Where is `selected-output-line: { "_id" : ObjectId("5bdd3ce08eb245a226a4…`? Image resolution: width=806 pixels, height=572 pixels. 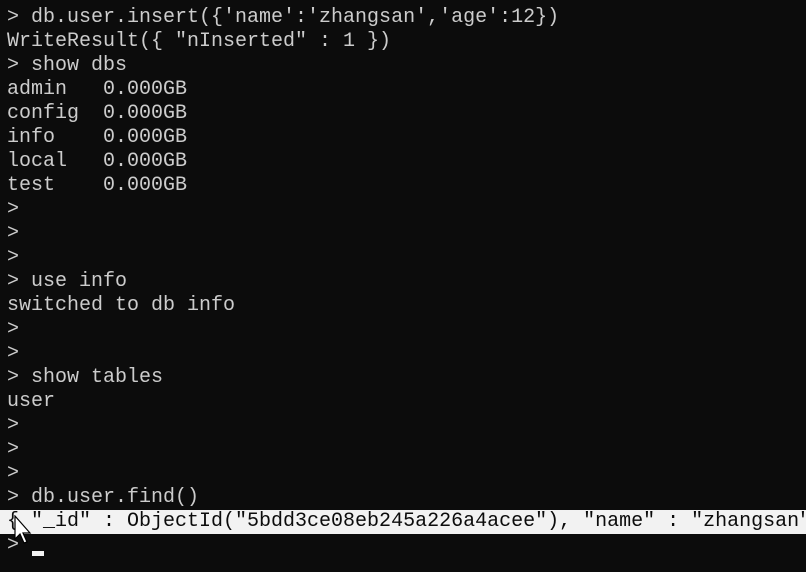
selected-output-line: { "_id" : ObjectId("5bdd3ce08eb245a226a4… is located at coordinates (403, 522).